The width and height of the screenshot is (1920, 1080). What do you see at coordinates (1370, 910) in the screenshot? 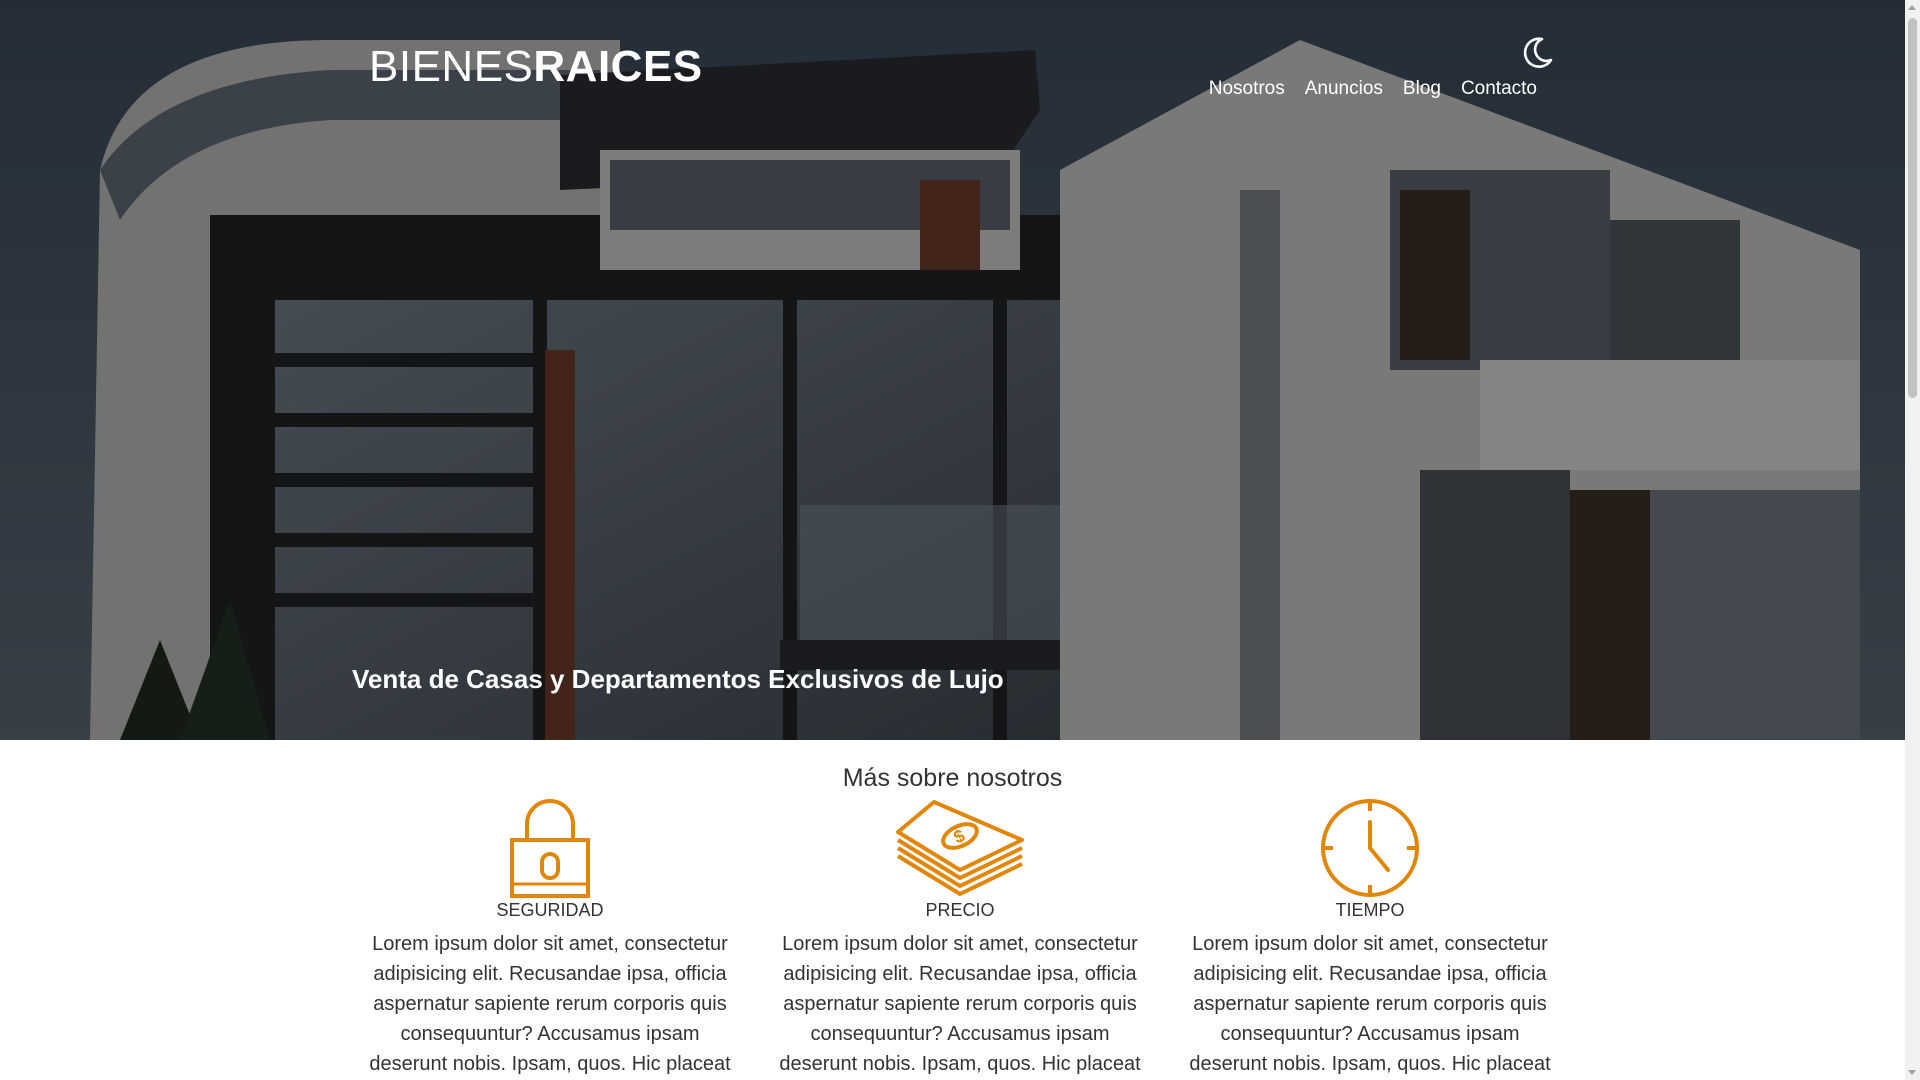
I see `feature-label: TIEMPO` at bounding box center [1370, 910].